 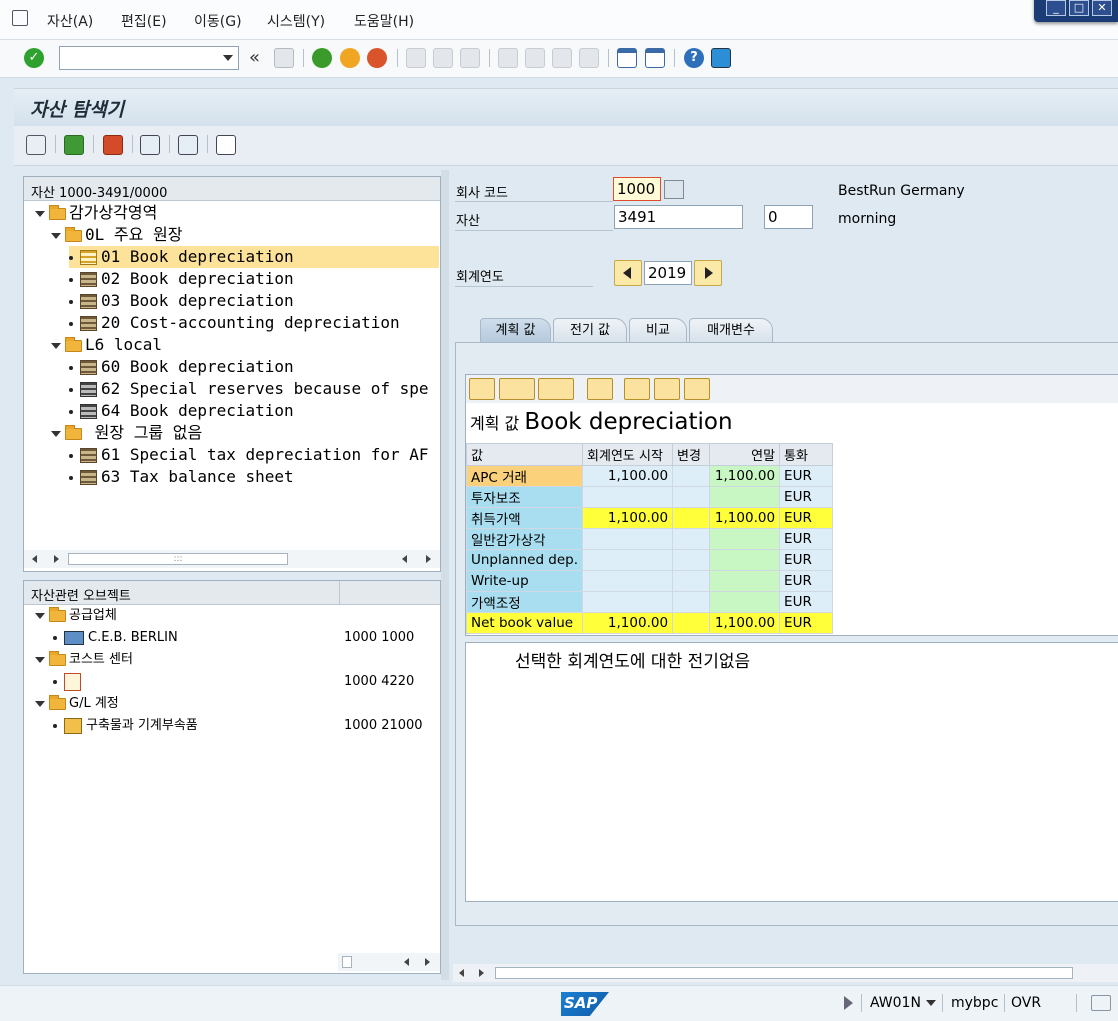 What do you see at coordinates (470, 58) in the screenshot?
I see `find-next-icon` at bounding box center [470, 58].